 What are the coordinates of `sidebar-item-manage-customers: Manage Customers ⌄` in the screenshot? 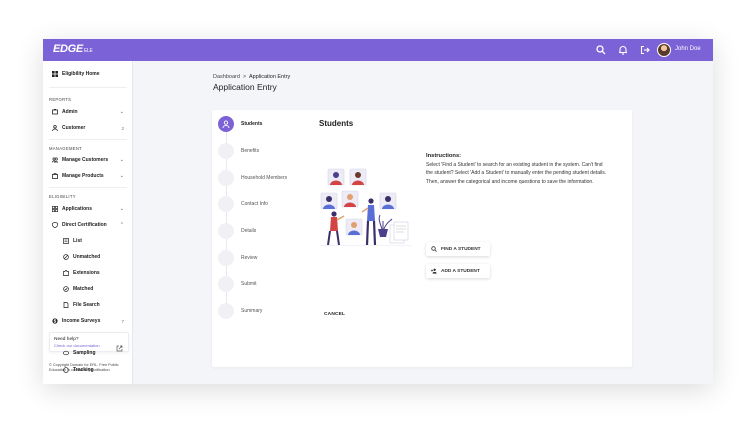 It's located at (89, 160).